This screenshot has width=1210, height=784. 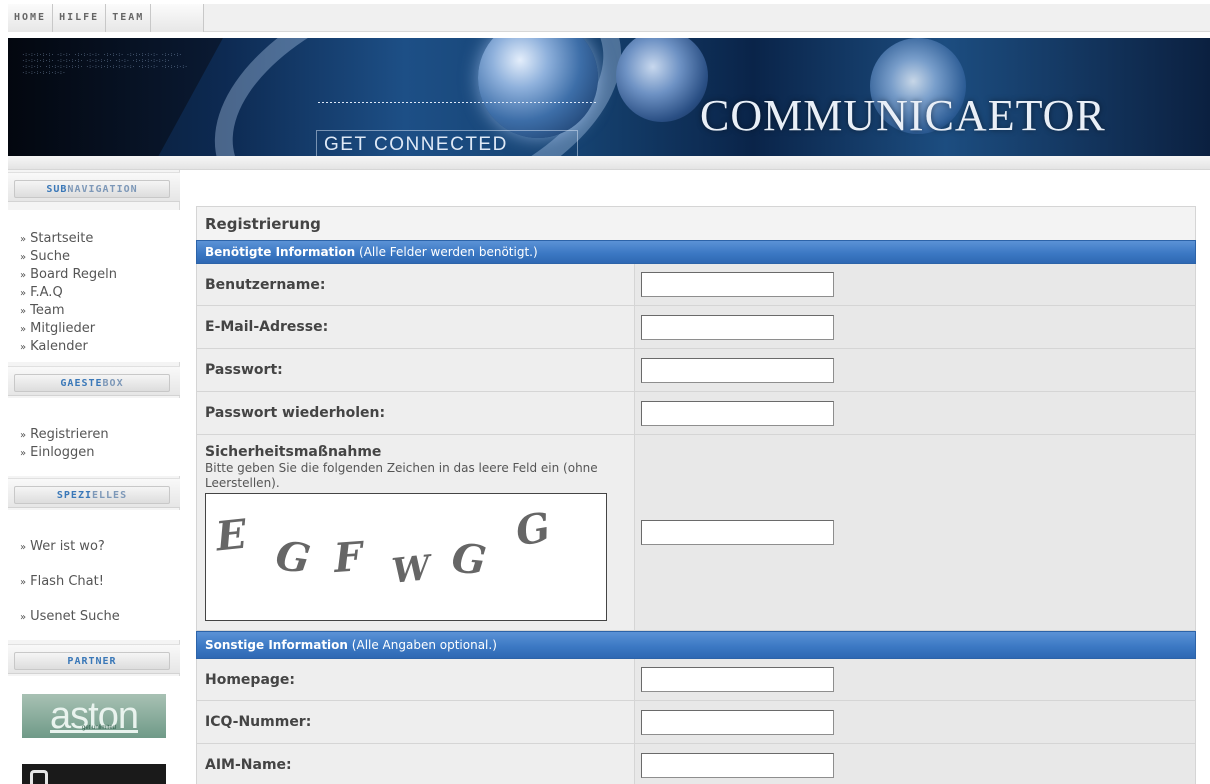 What do you see at coordinates (416, 413) in the screenshot?
I see `field-label: Passwort wiederholen:` at bounding box center [416, 413].